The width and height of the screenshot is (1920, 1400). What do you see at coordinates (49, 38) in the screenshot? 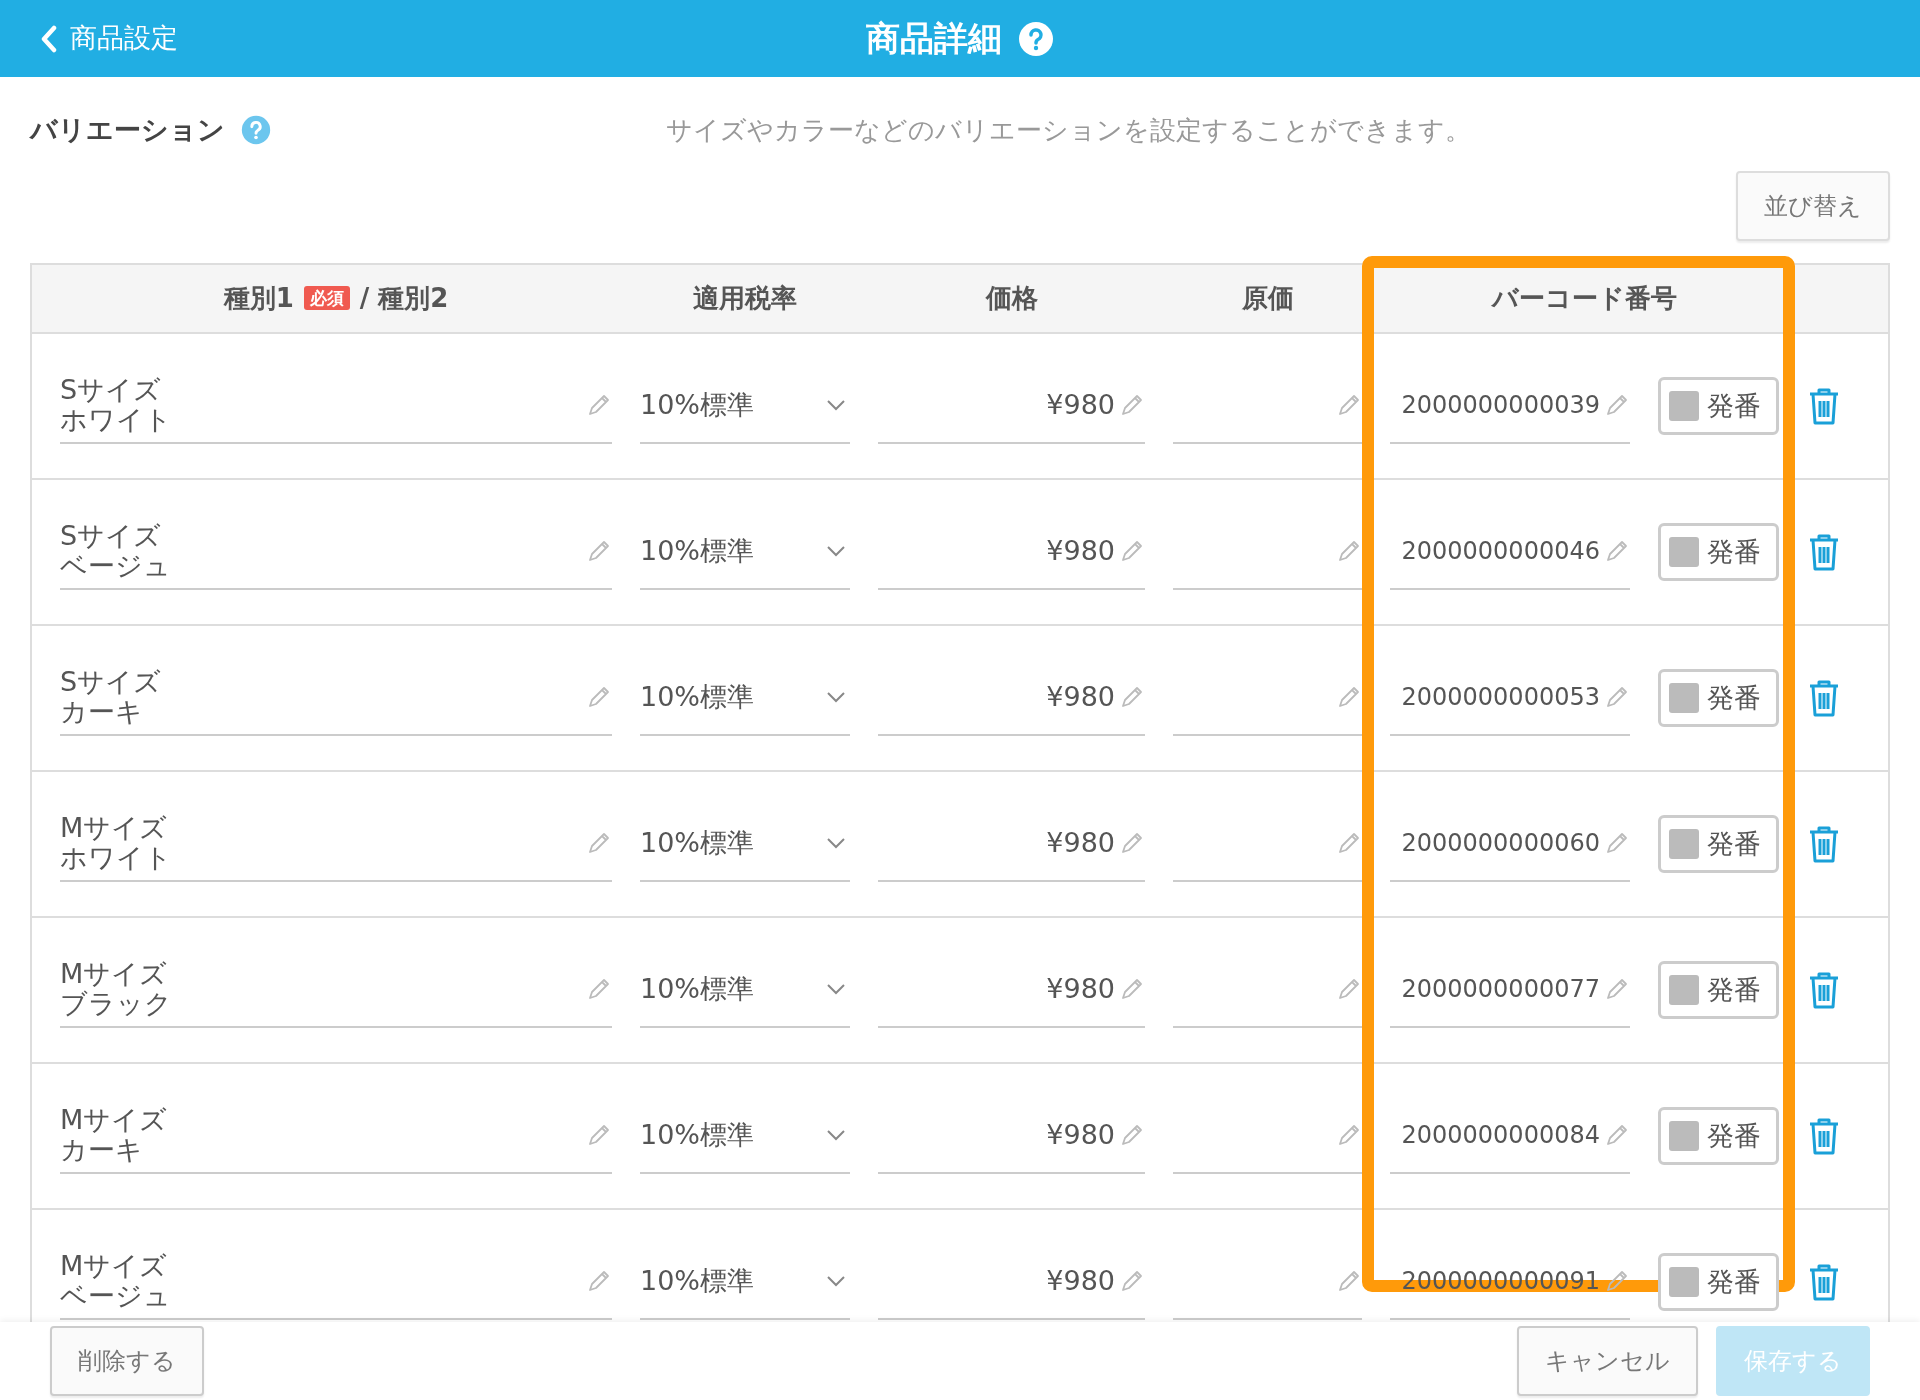
I see `chevron-left-icon` at bounding box center [49, 38].